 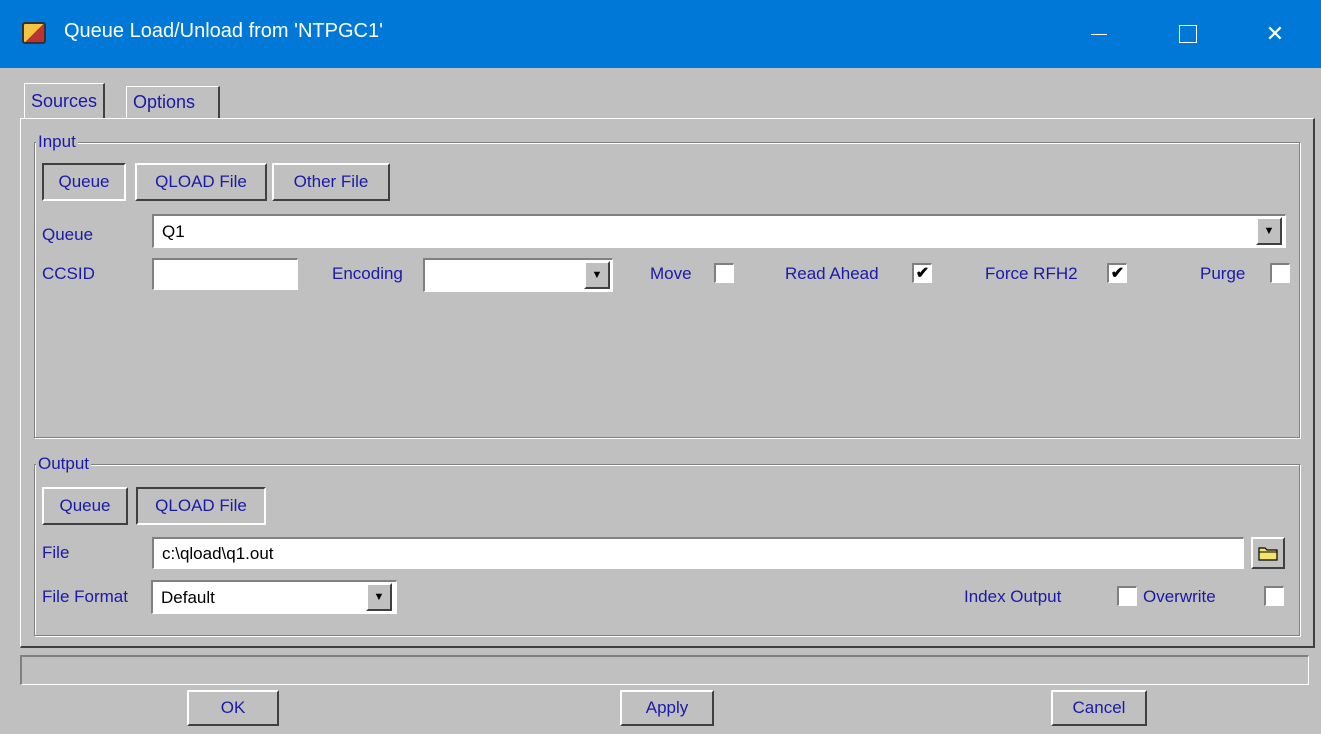 I want to click on status-bar, so click(x=664, y=670).